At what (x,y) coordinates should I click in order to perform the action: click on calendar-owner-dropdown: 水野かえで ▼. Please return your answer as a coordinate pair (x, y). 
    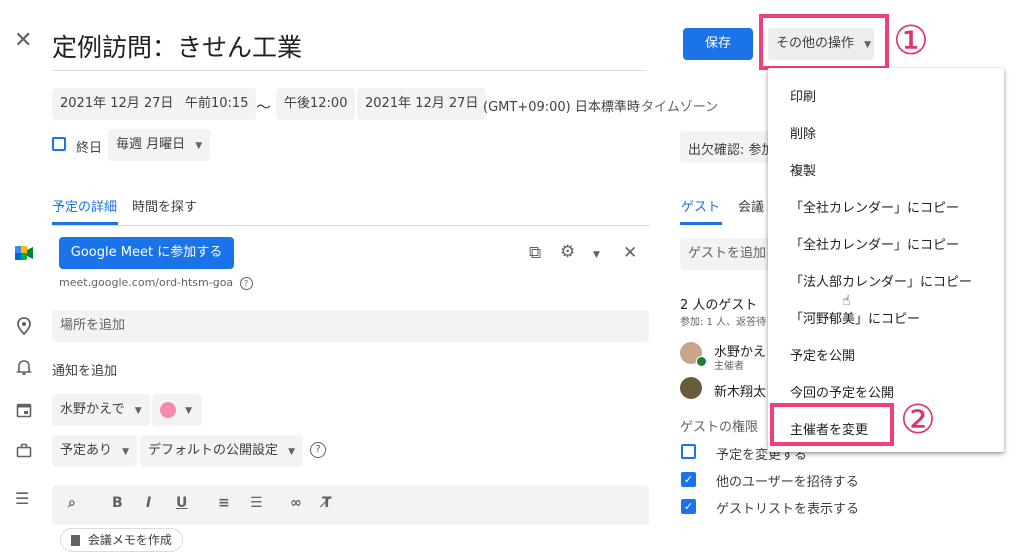
    Looking at the image, I should click on (101, 410).